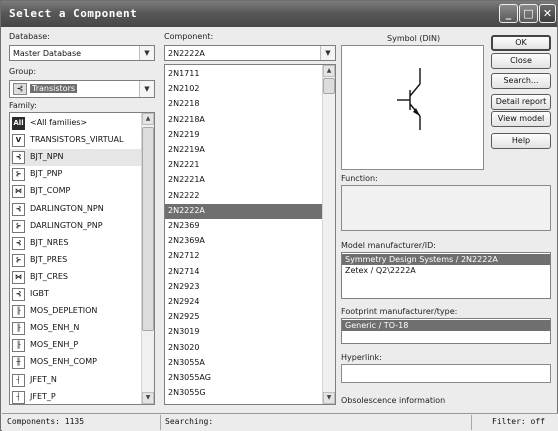 The width and height of the screenshot is (558, 431). I want to click on help-button: Help, so click(521, 141).